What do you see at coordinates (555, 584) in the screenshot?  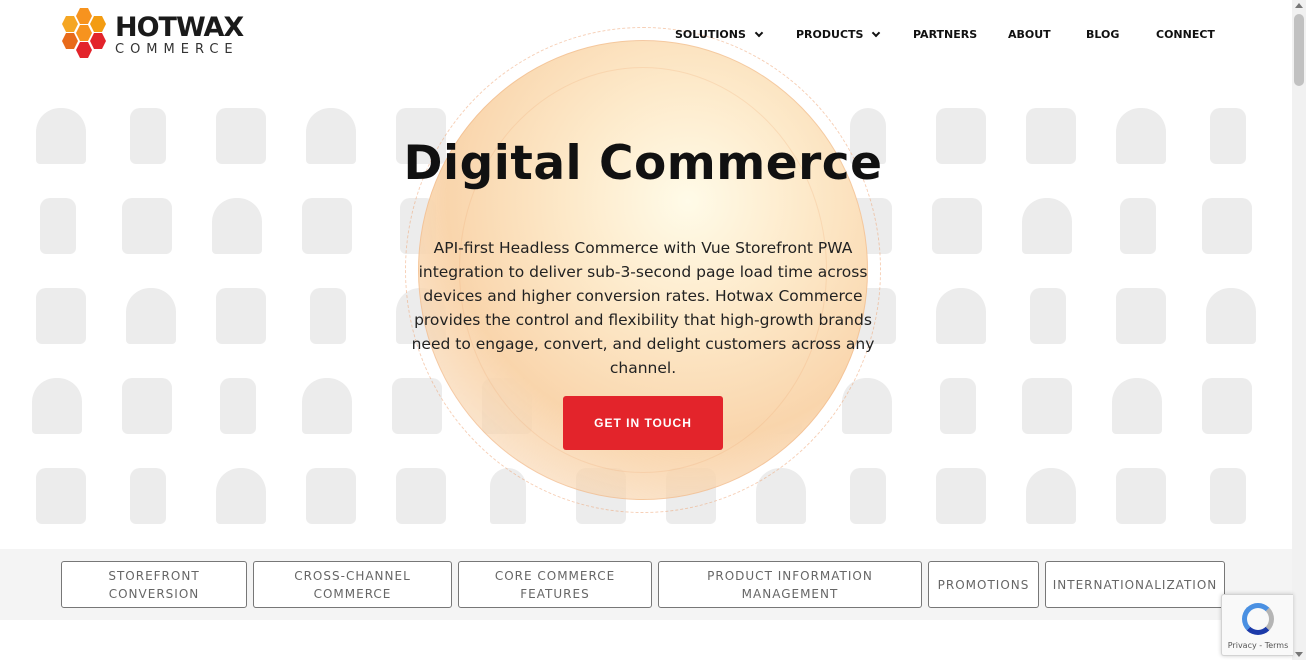 I see `tab-core-commerce-features: CORE COMMERCE FEATURES` at bounding box center [555, 584].